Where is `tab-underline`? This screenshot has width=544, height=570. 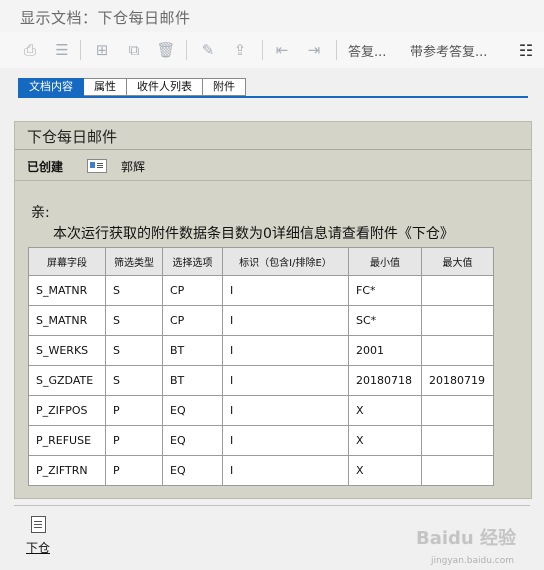
tab-underline is located at coordinates (273, 97).